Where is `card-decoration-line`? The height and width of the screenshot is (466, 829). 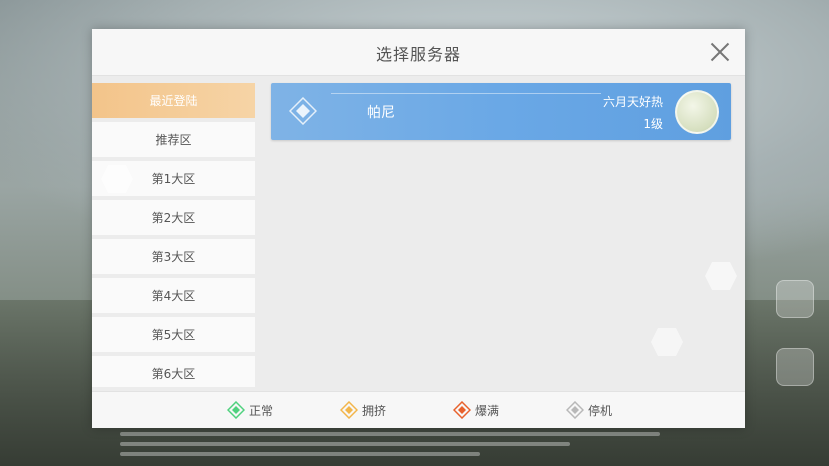
card-decoration-line is located at coordinates (466, 93).